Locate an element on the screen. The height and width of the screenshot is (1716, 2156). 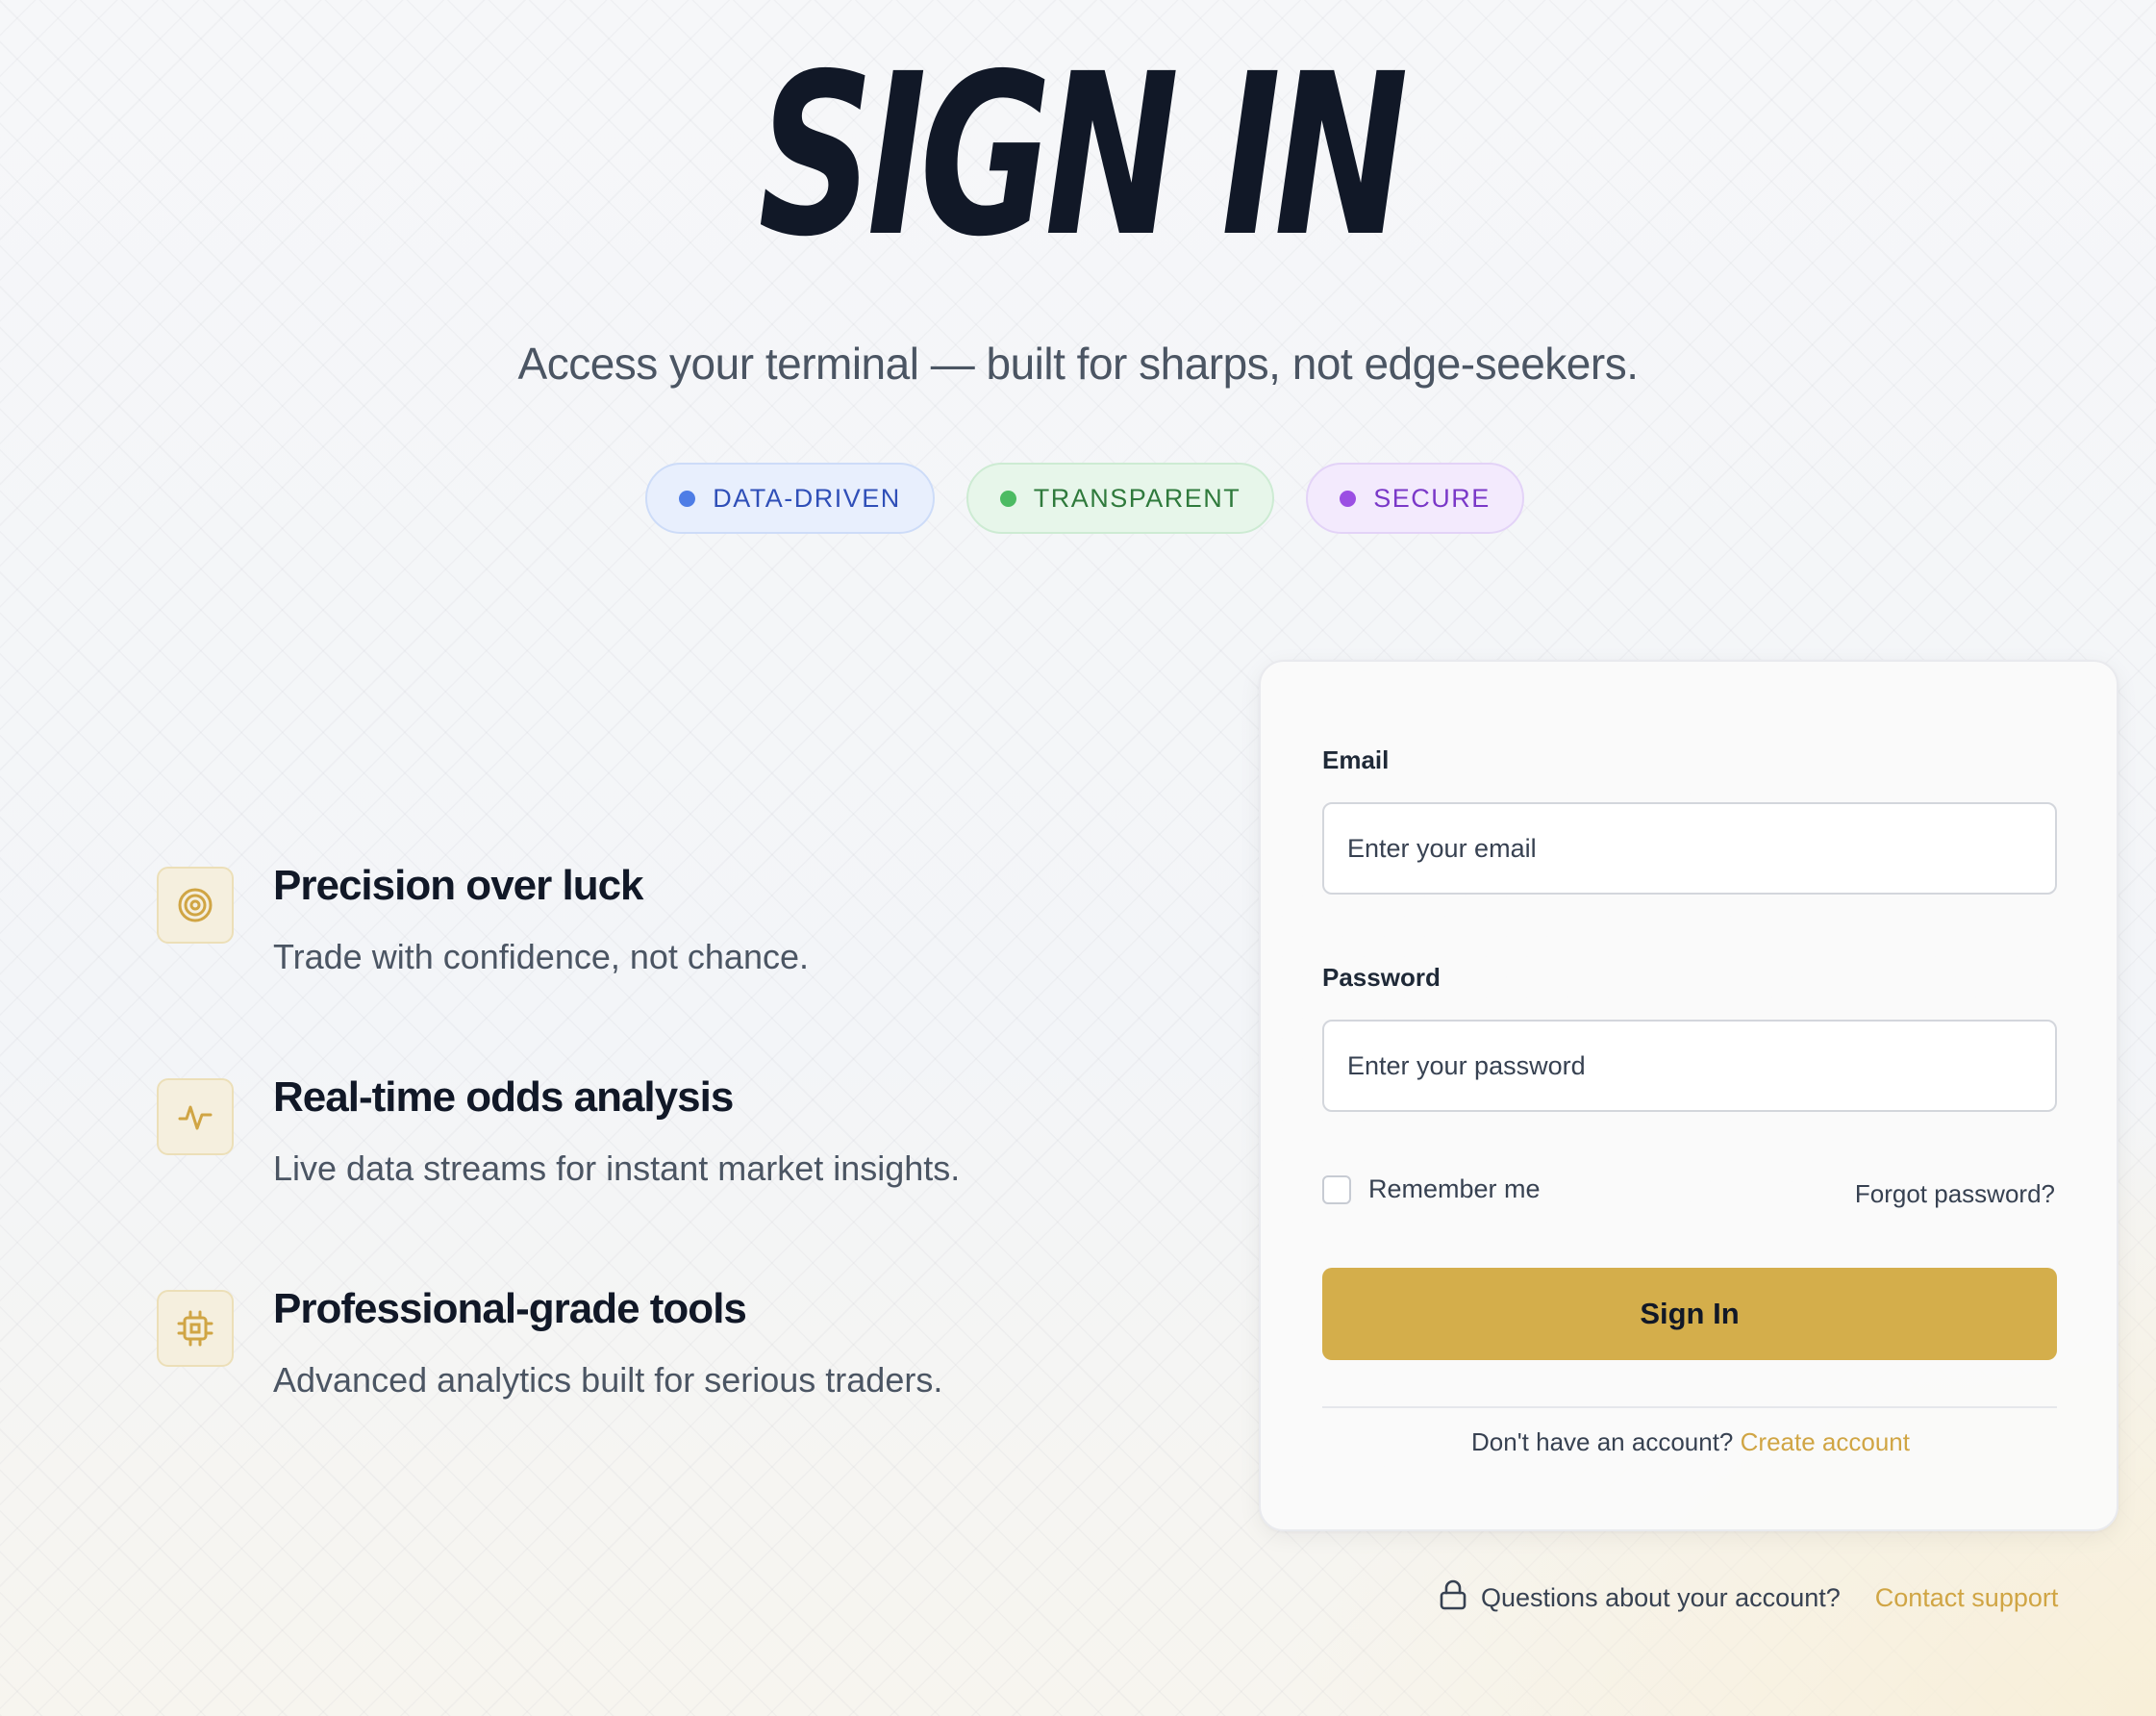
badge-label: SECURE is located at coordinates (1432, 498).